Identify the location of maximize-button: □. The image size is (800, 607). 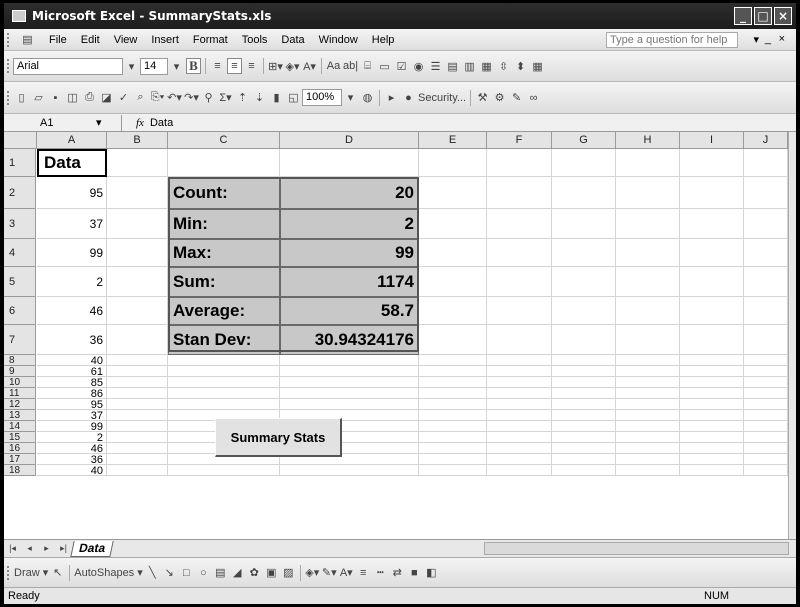
(763, 16).